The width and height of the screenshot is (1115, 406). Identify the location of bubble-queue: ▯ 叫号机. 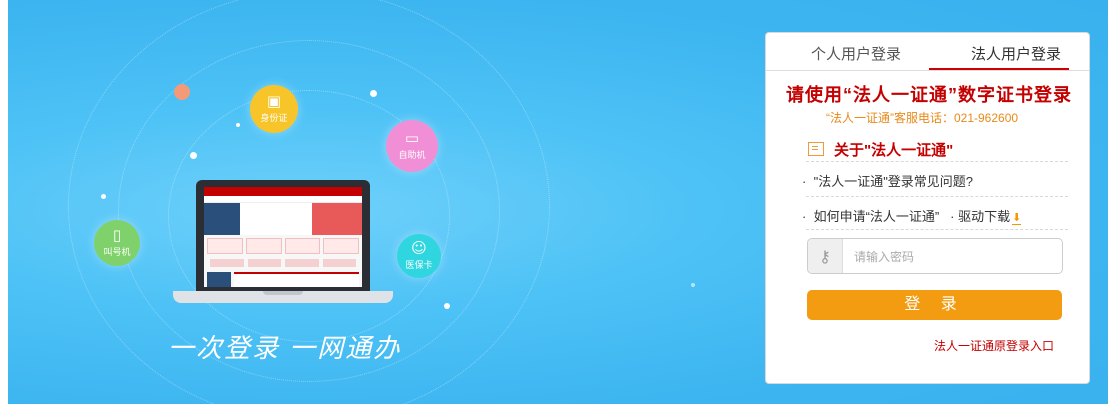
(117, 243).